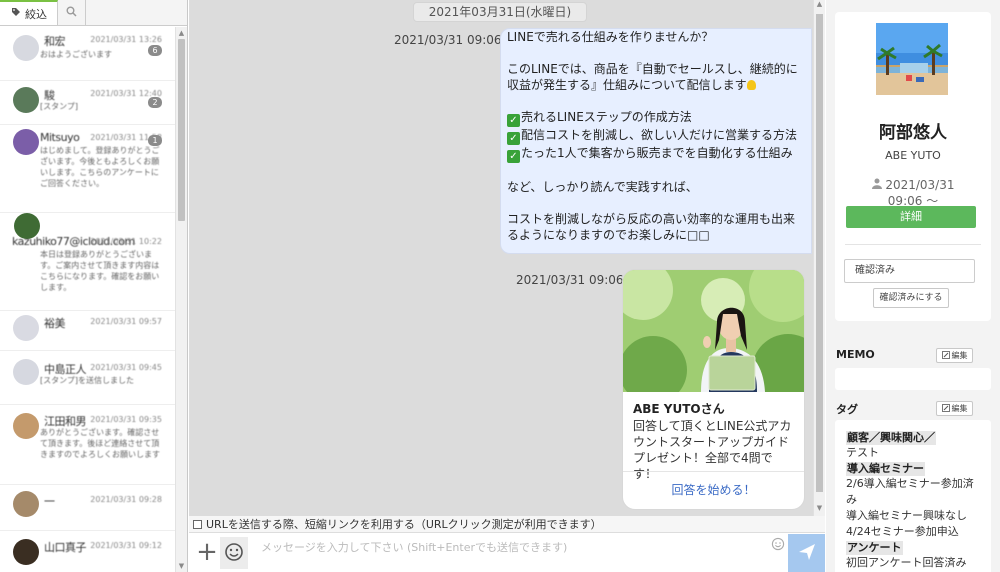 The height and width of the screenshot is (572, 1000). Describe the element at coordinates (847, 409) in the screenshot. I see `tags-title: タグ` at that location.